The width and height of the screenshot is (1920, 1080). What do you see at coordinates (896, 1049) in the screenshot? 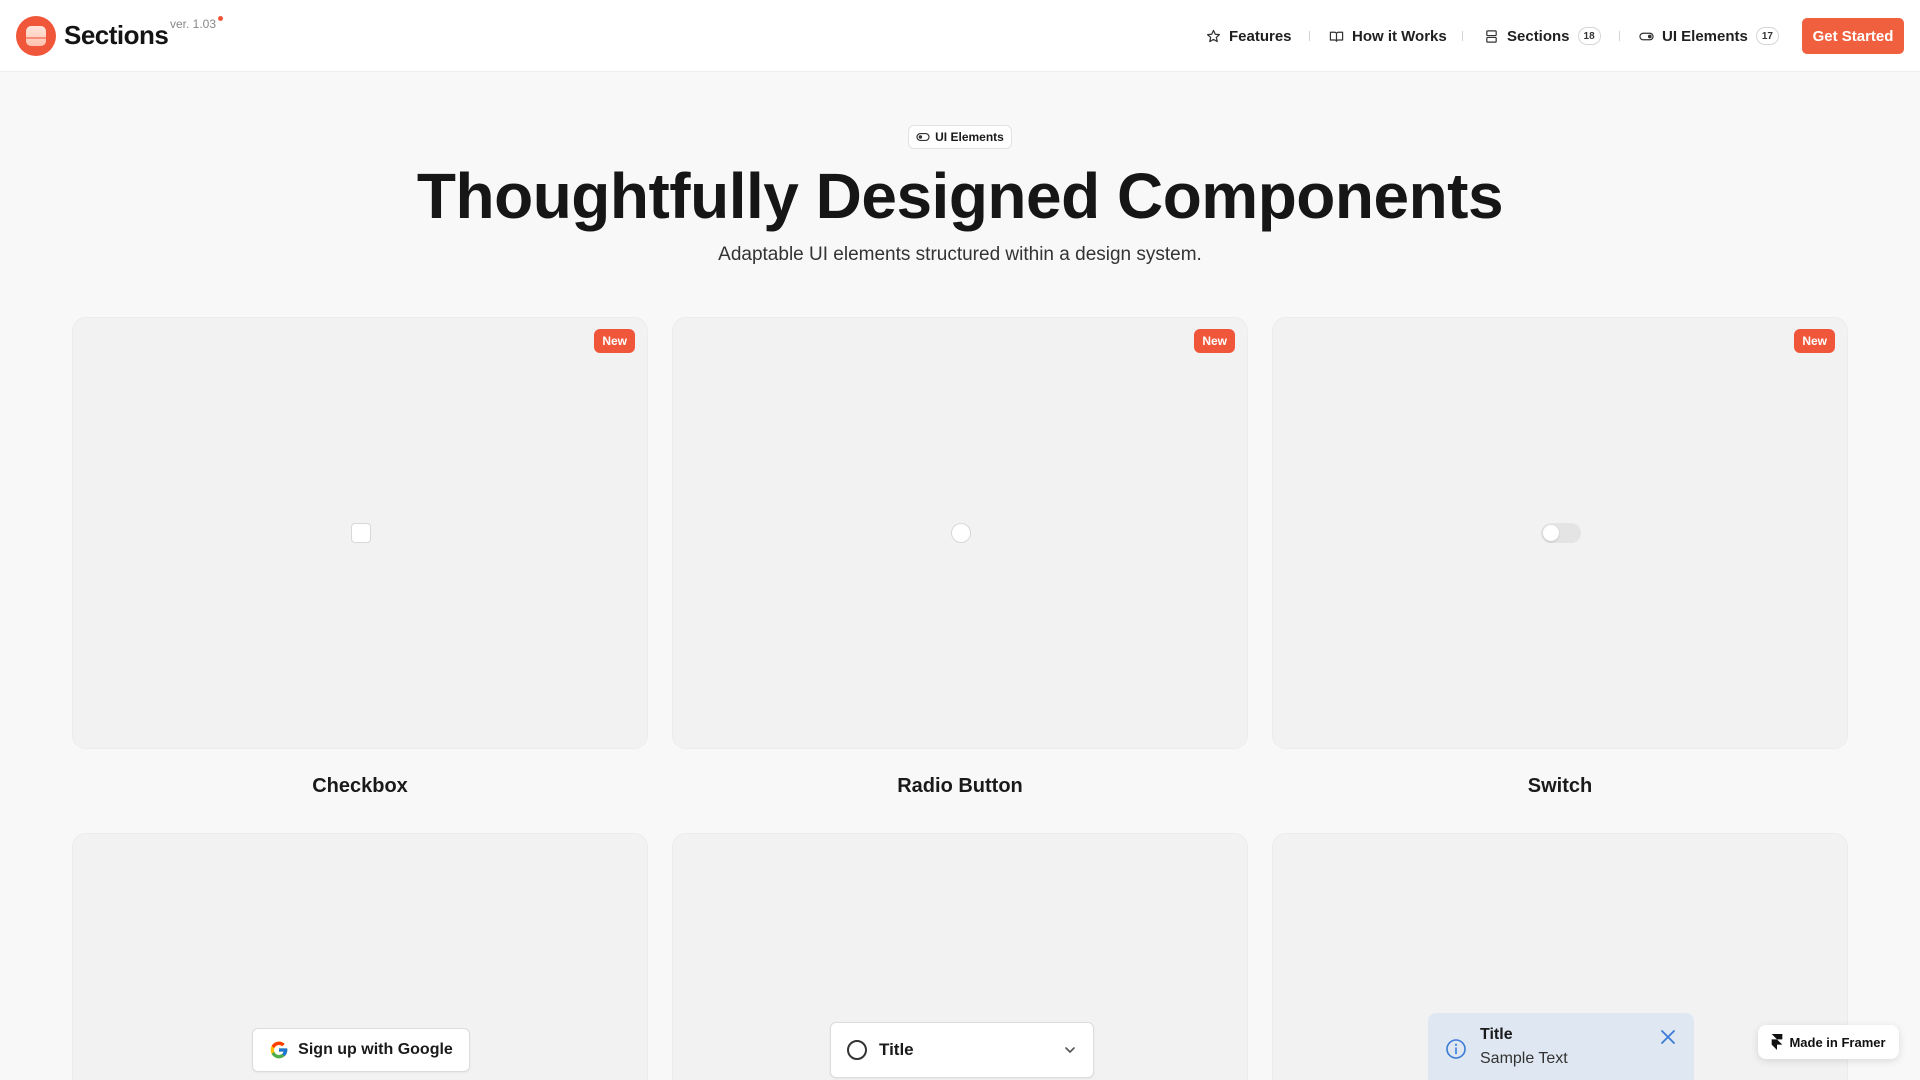
I see `select-title: Title` at bounding box center [896, 1049].